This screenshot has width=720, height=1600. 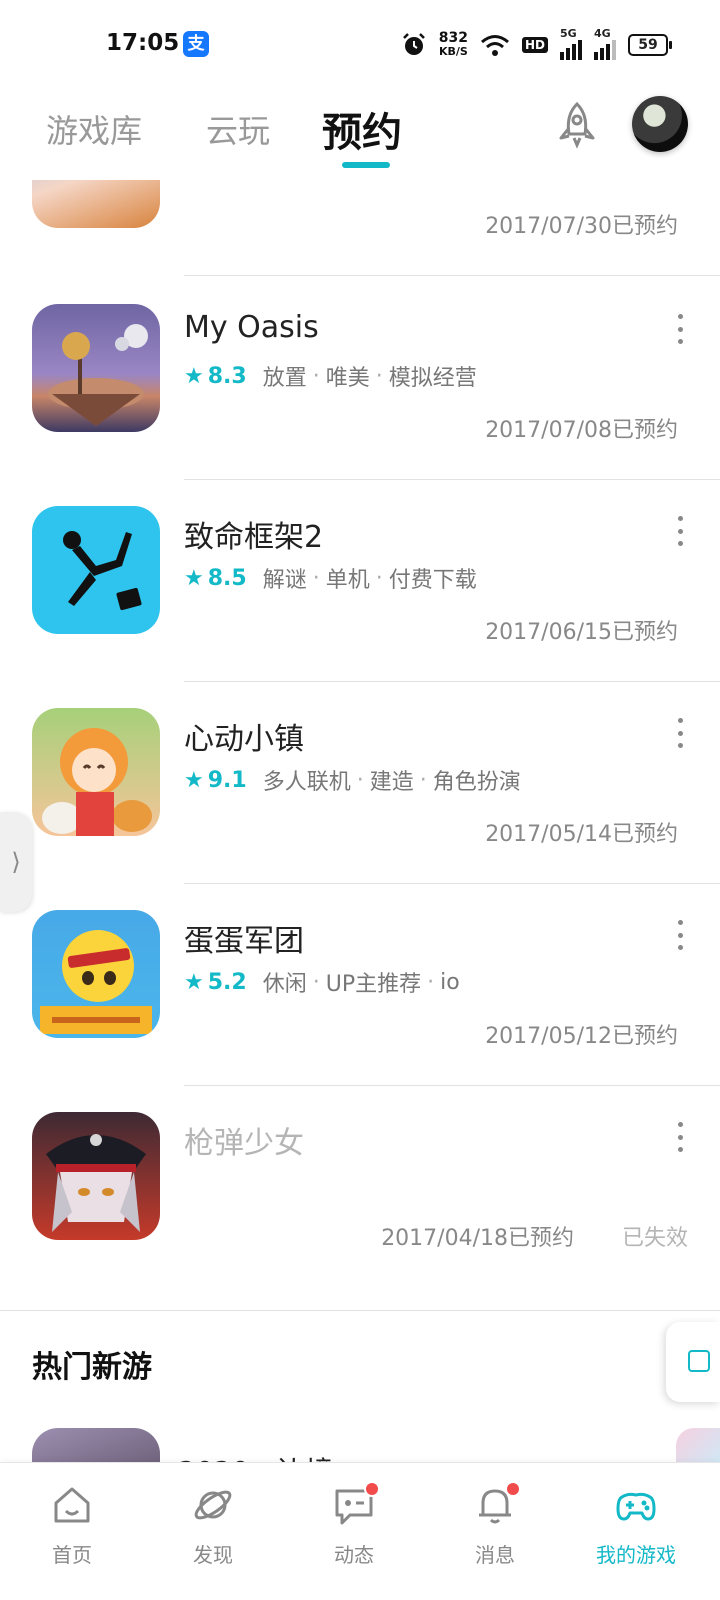 I want to click on hot-new-games-title: 热门新游, so click(x=92, y=1367).